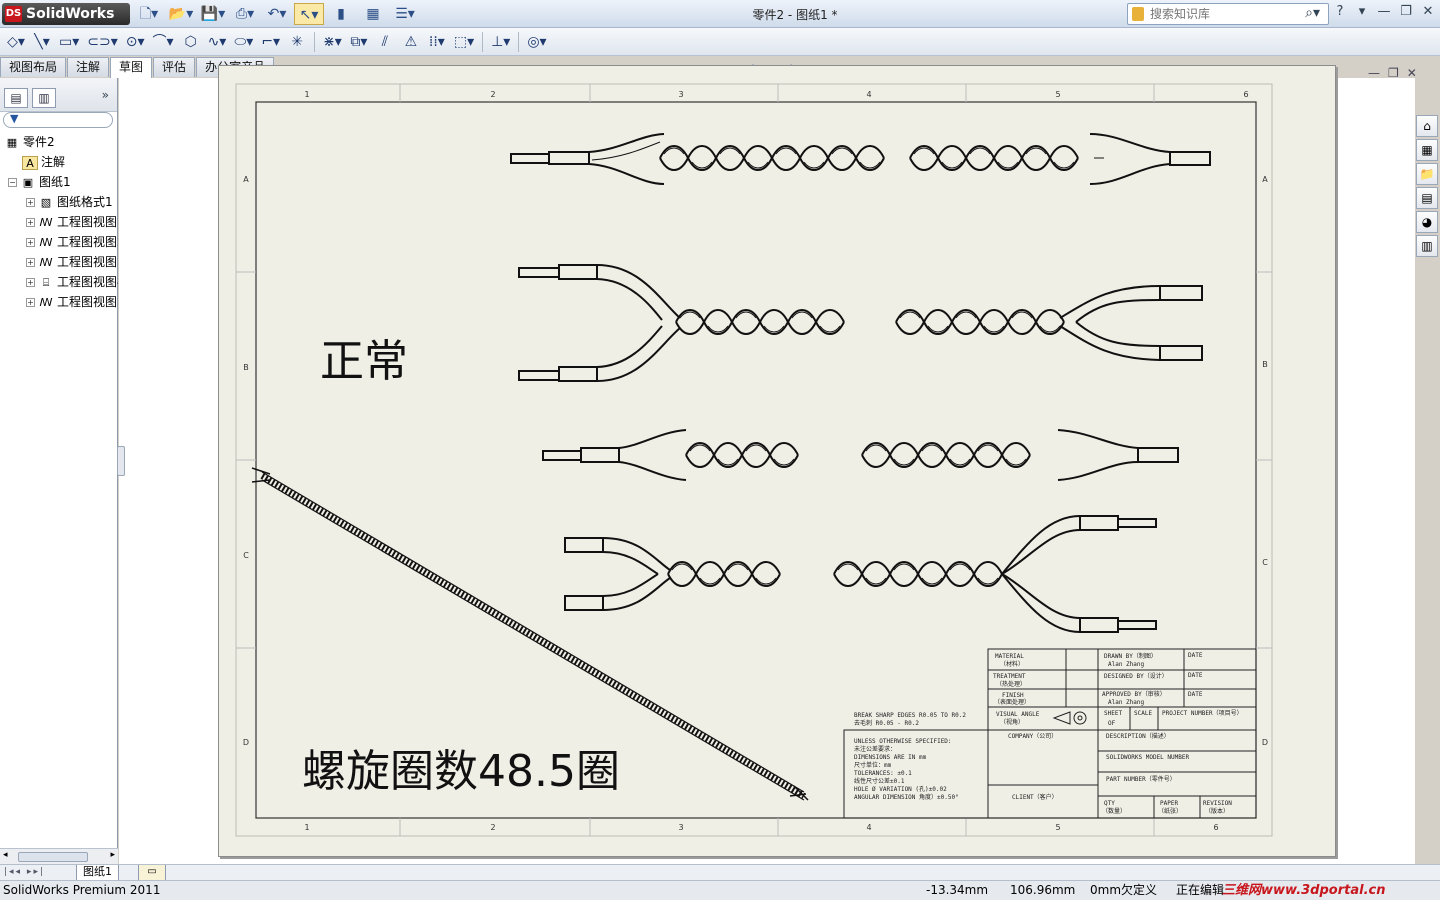 The image size is (1440, 900). What do you see at coordinates (1217, 811) in the screenshot?
I see `tb-revision-cn: （版本）` at bounding box center [1217, 811].